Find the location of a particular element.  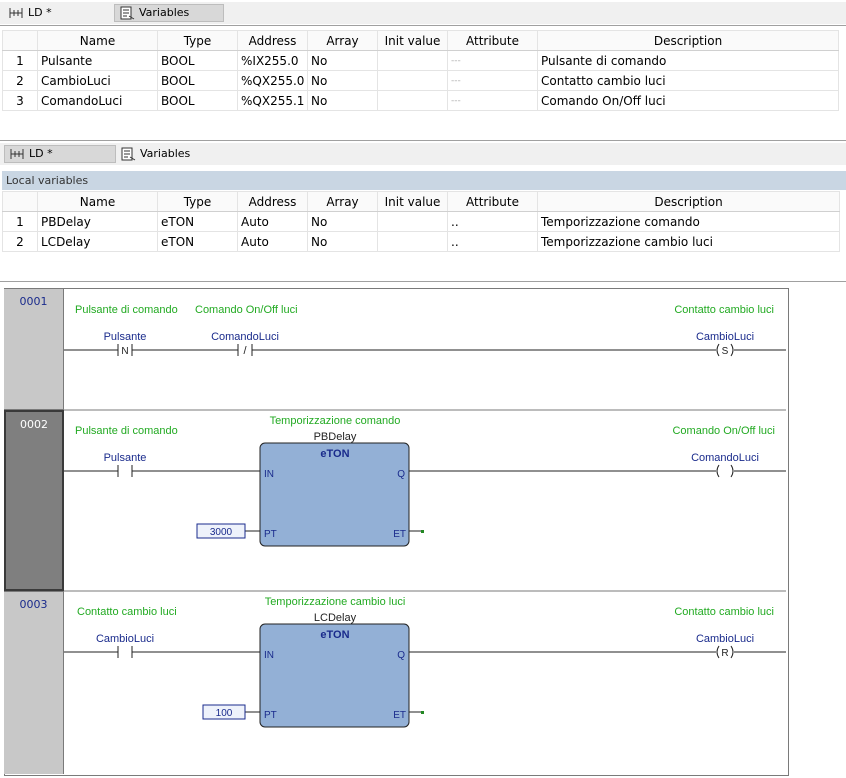

tab-variables: Variables is located at coordinates (169, 13).